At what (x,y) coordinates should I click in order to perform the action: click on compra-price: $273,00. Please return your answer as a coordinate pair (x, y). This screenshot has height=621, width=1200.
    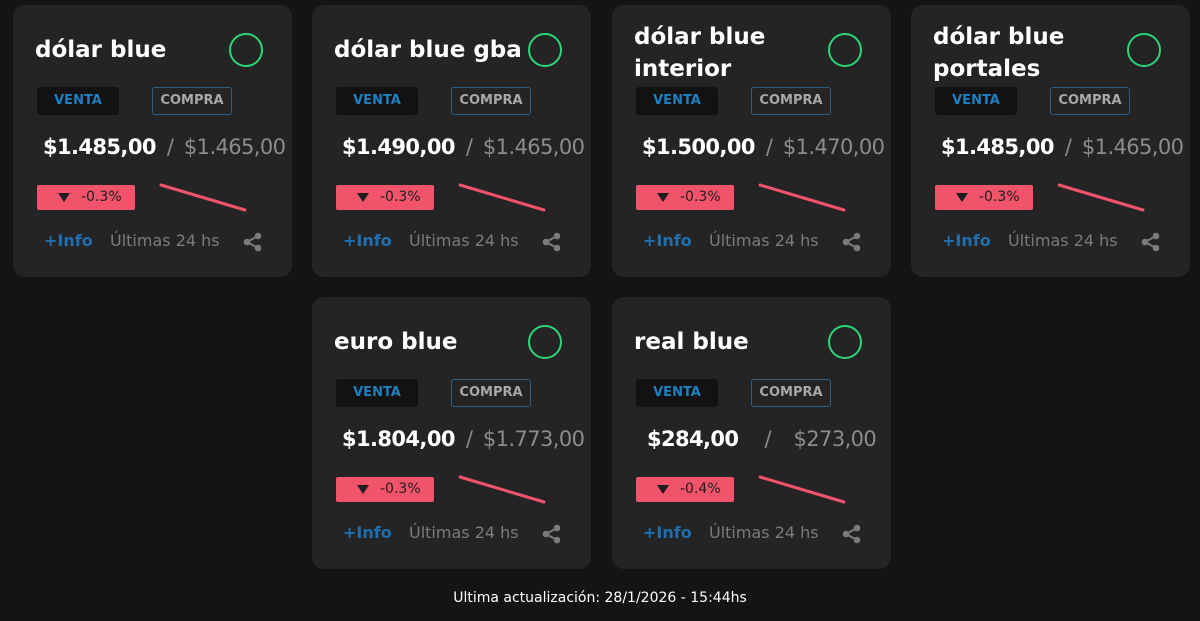
    Looking at the image, I should click on (835, 439).